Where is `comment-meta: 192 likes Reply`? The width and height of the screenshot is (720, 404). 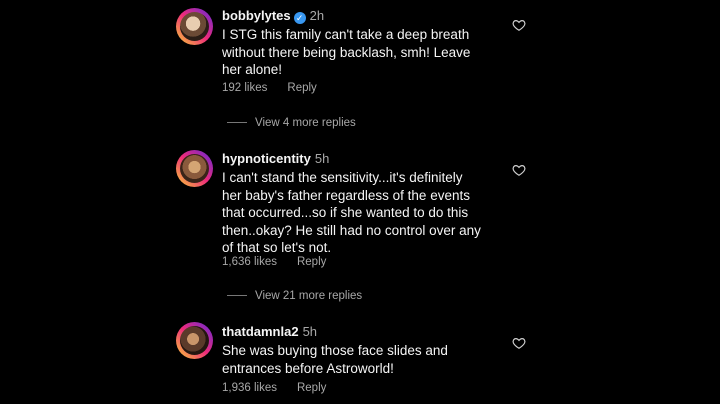 comment-meta: 192 likes Reply is located at coordinates (269, 88).